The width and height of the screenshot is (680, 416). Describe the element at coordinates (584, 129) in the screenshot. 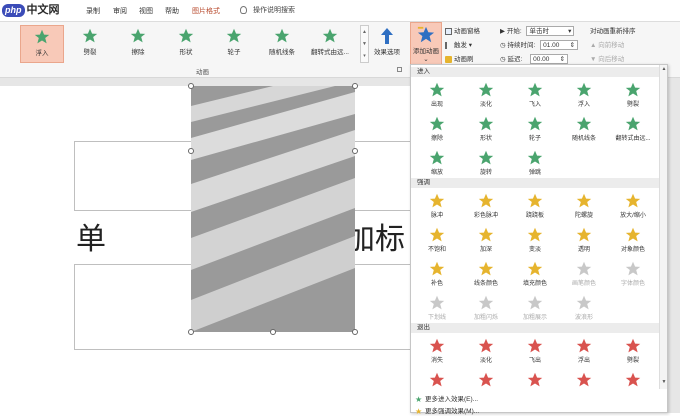

I see `effect-0-8: 随机线条` at that location.